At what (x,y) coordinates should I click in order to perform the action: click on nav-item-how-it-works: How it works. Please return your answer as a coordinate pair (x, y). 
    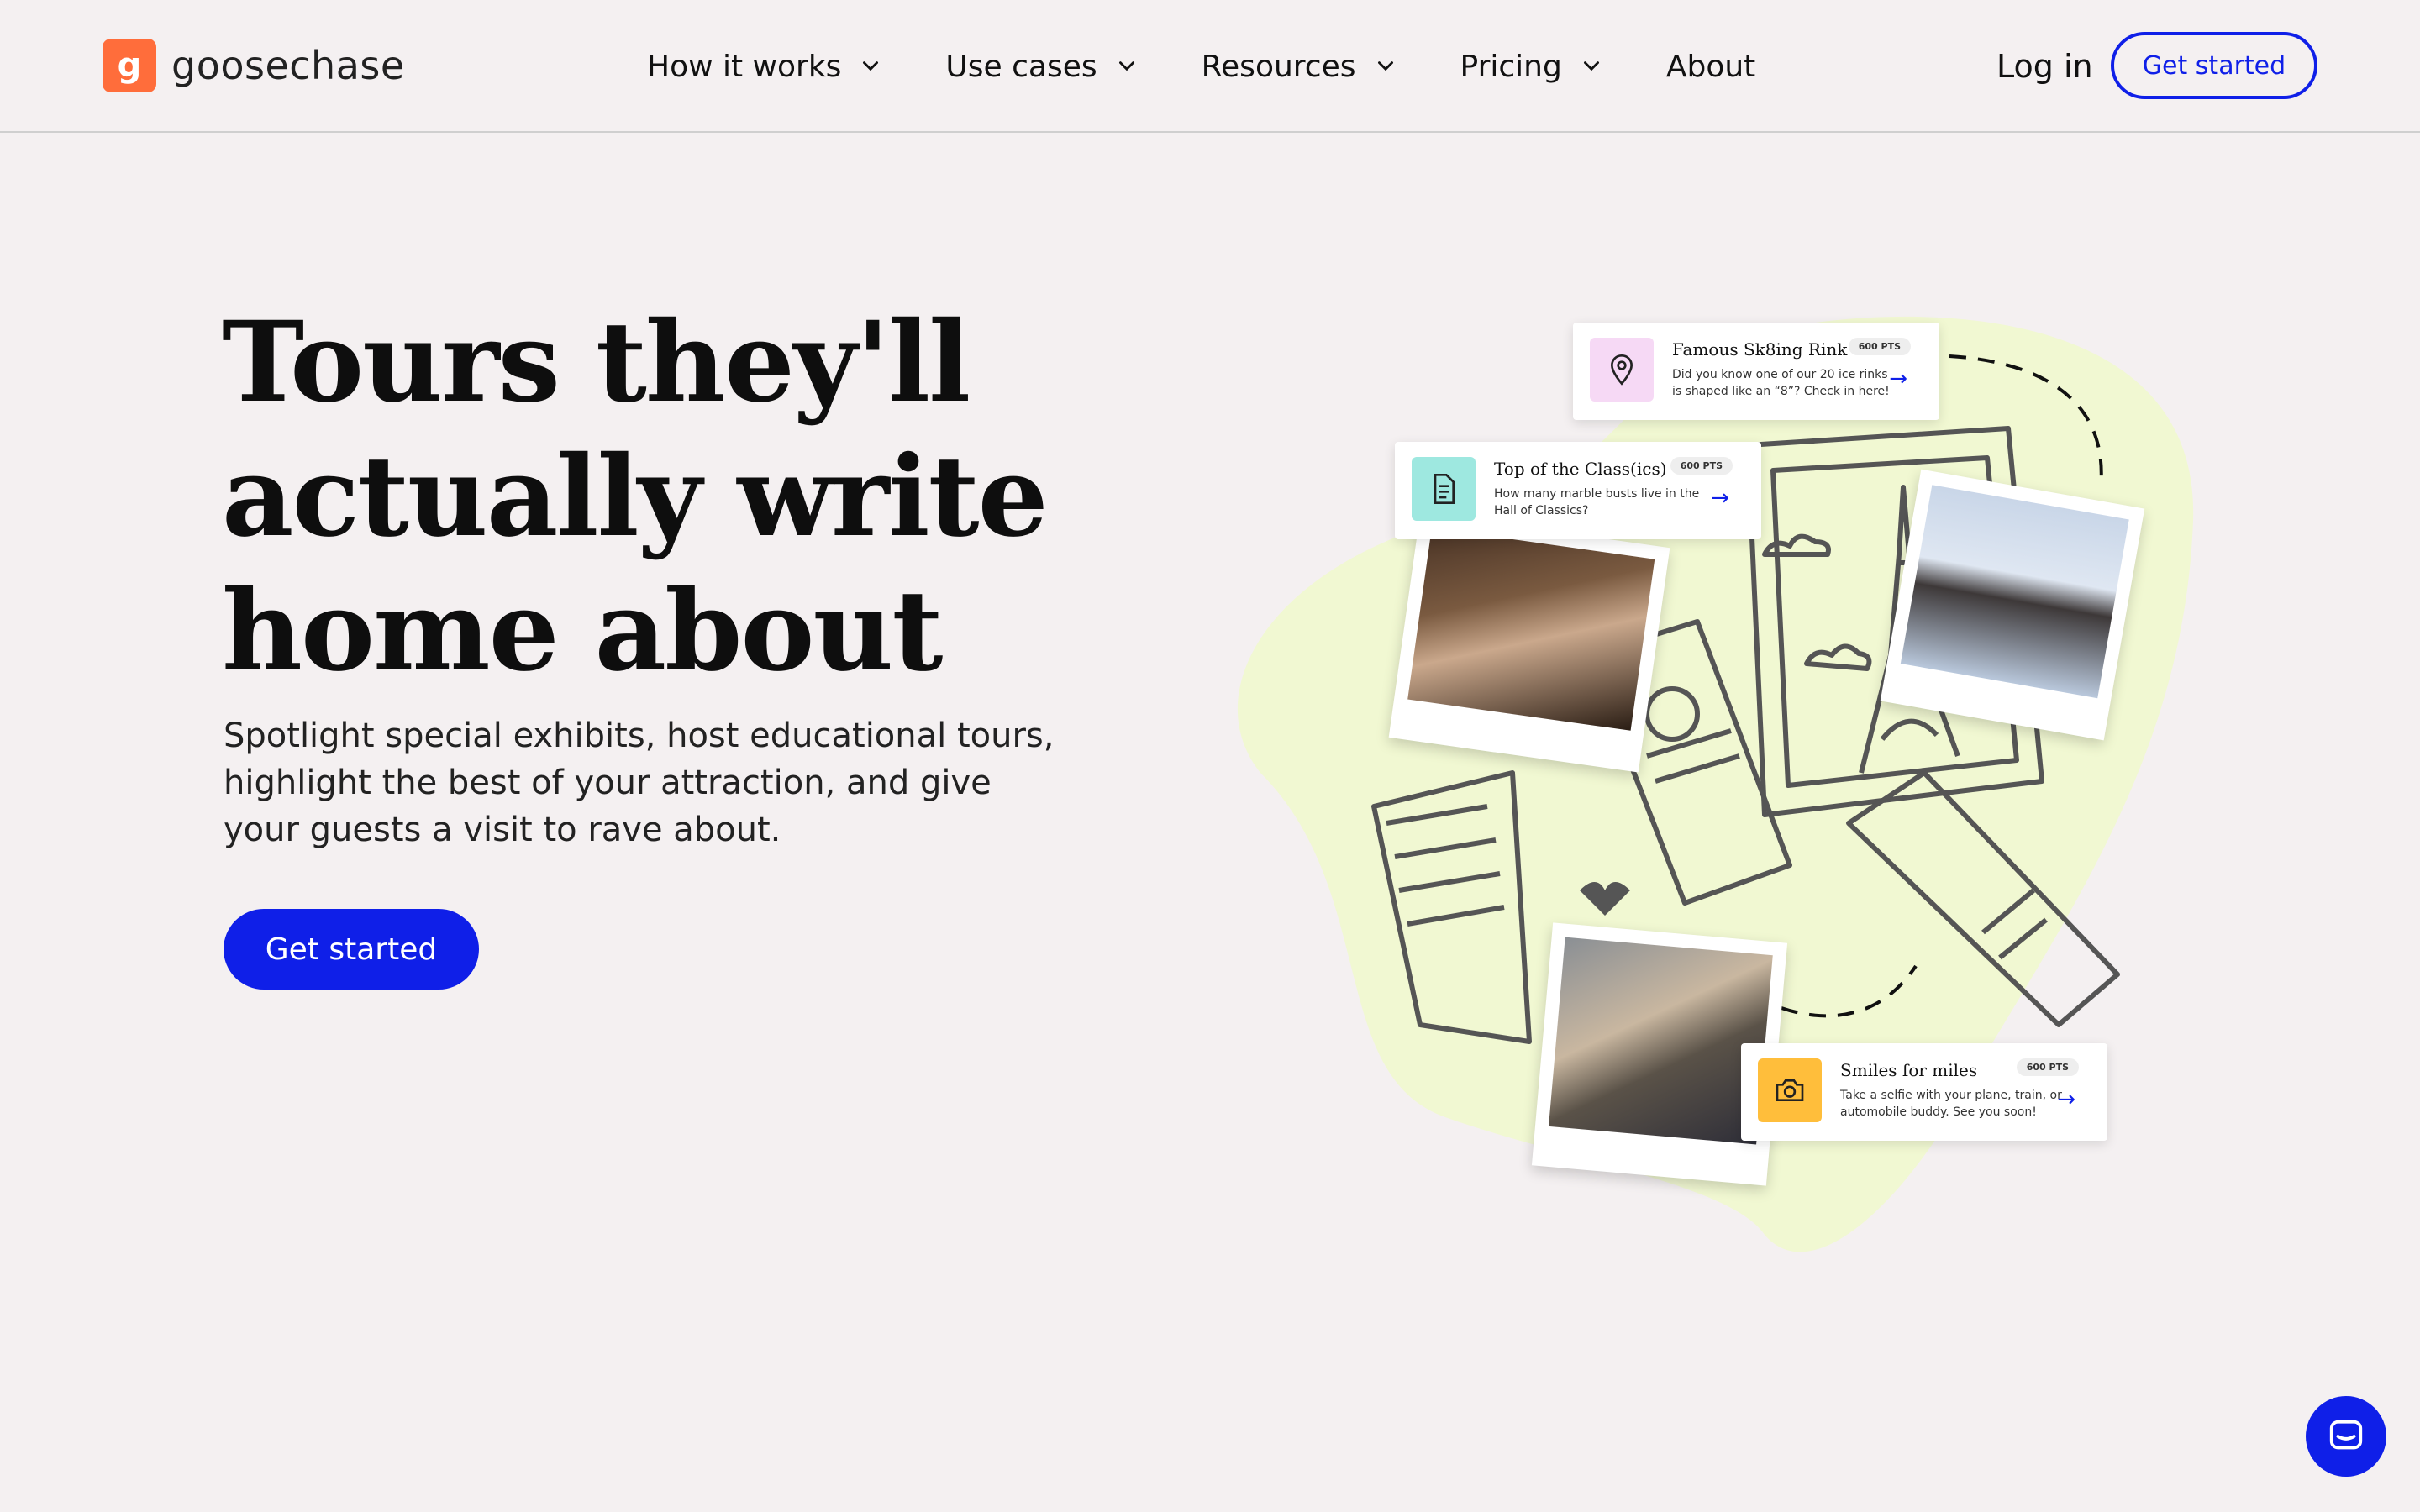
    Looking at the image, I should click on (764, 66).